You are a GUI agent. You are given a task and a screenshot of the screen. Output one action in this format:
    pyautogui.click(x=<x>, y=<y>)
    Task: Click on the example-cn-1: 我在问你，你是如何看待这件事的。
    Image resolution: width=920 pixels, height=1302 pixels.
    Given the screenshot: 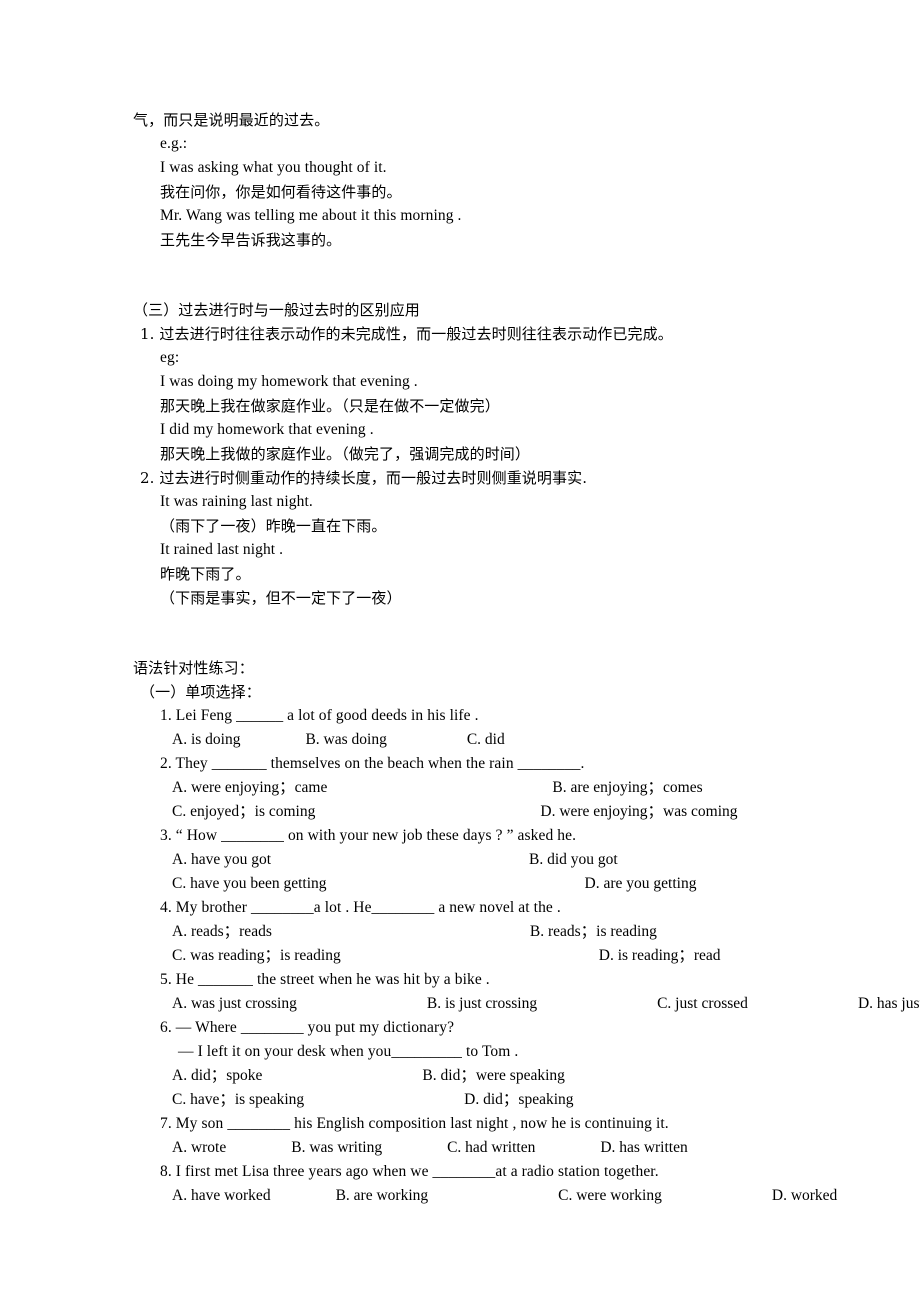 What is the action you would take?
    pyautogui.click(x=281, y=192)
    